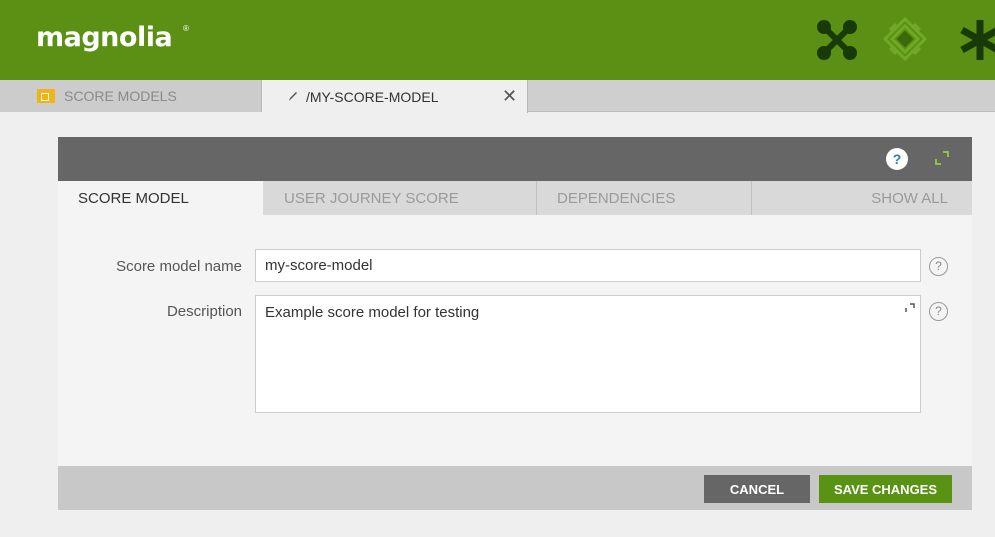 The image size is (995, 537). Describe the element at coordinates (910, 309) in the screenshot. I see `textarea-expand-icon` at that location.